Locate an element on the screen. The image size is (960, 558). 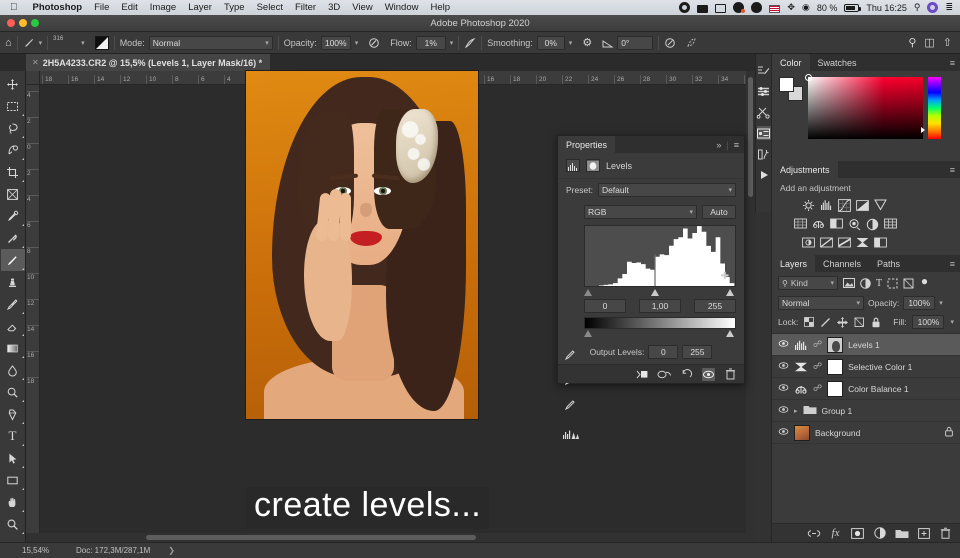
layer-thumbnail is located at coordinates (802, 432).